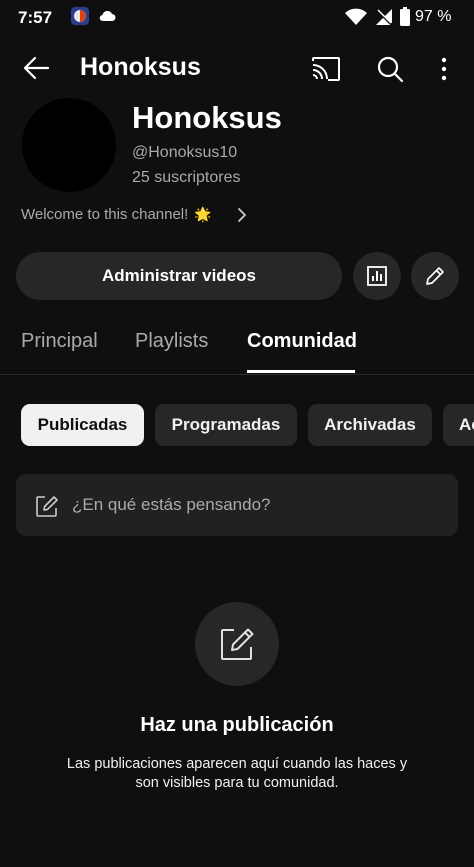 The width and height of the screenshot is (474, 867). Describe the element at coordinates (301, 371) in the screenshot. I see `active-tab-indicator` at that location.